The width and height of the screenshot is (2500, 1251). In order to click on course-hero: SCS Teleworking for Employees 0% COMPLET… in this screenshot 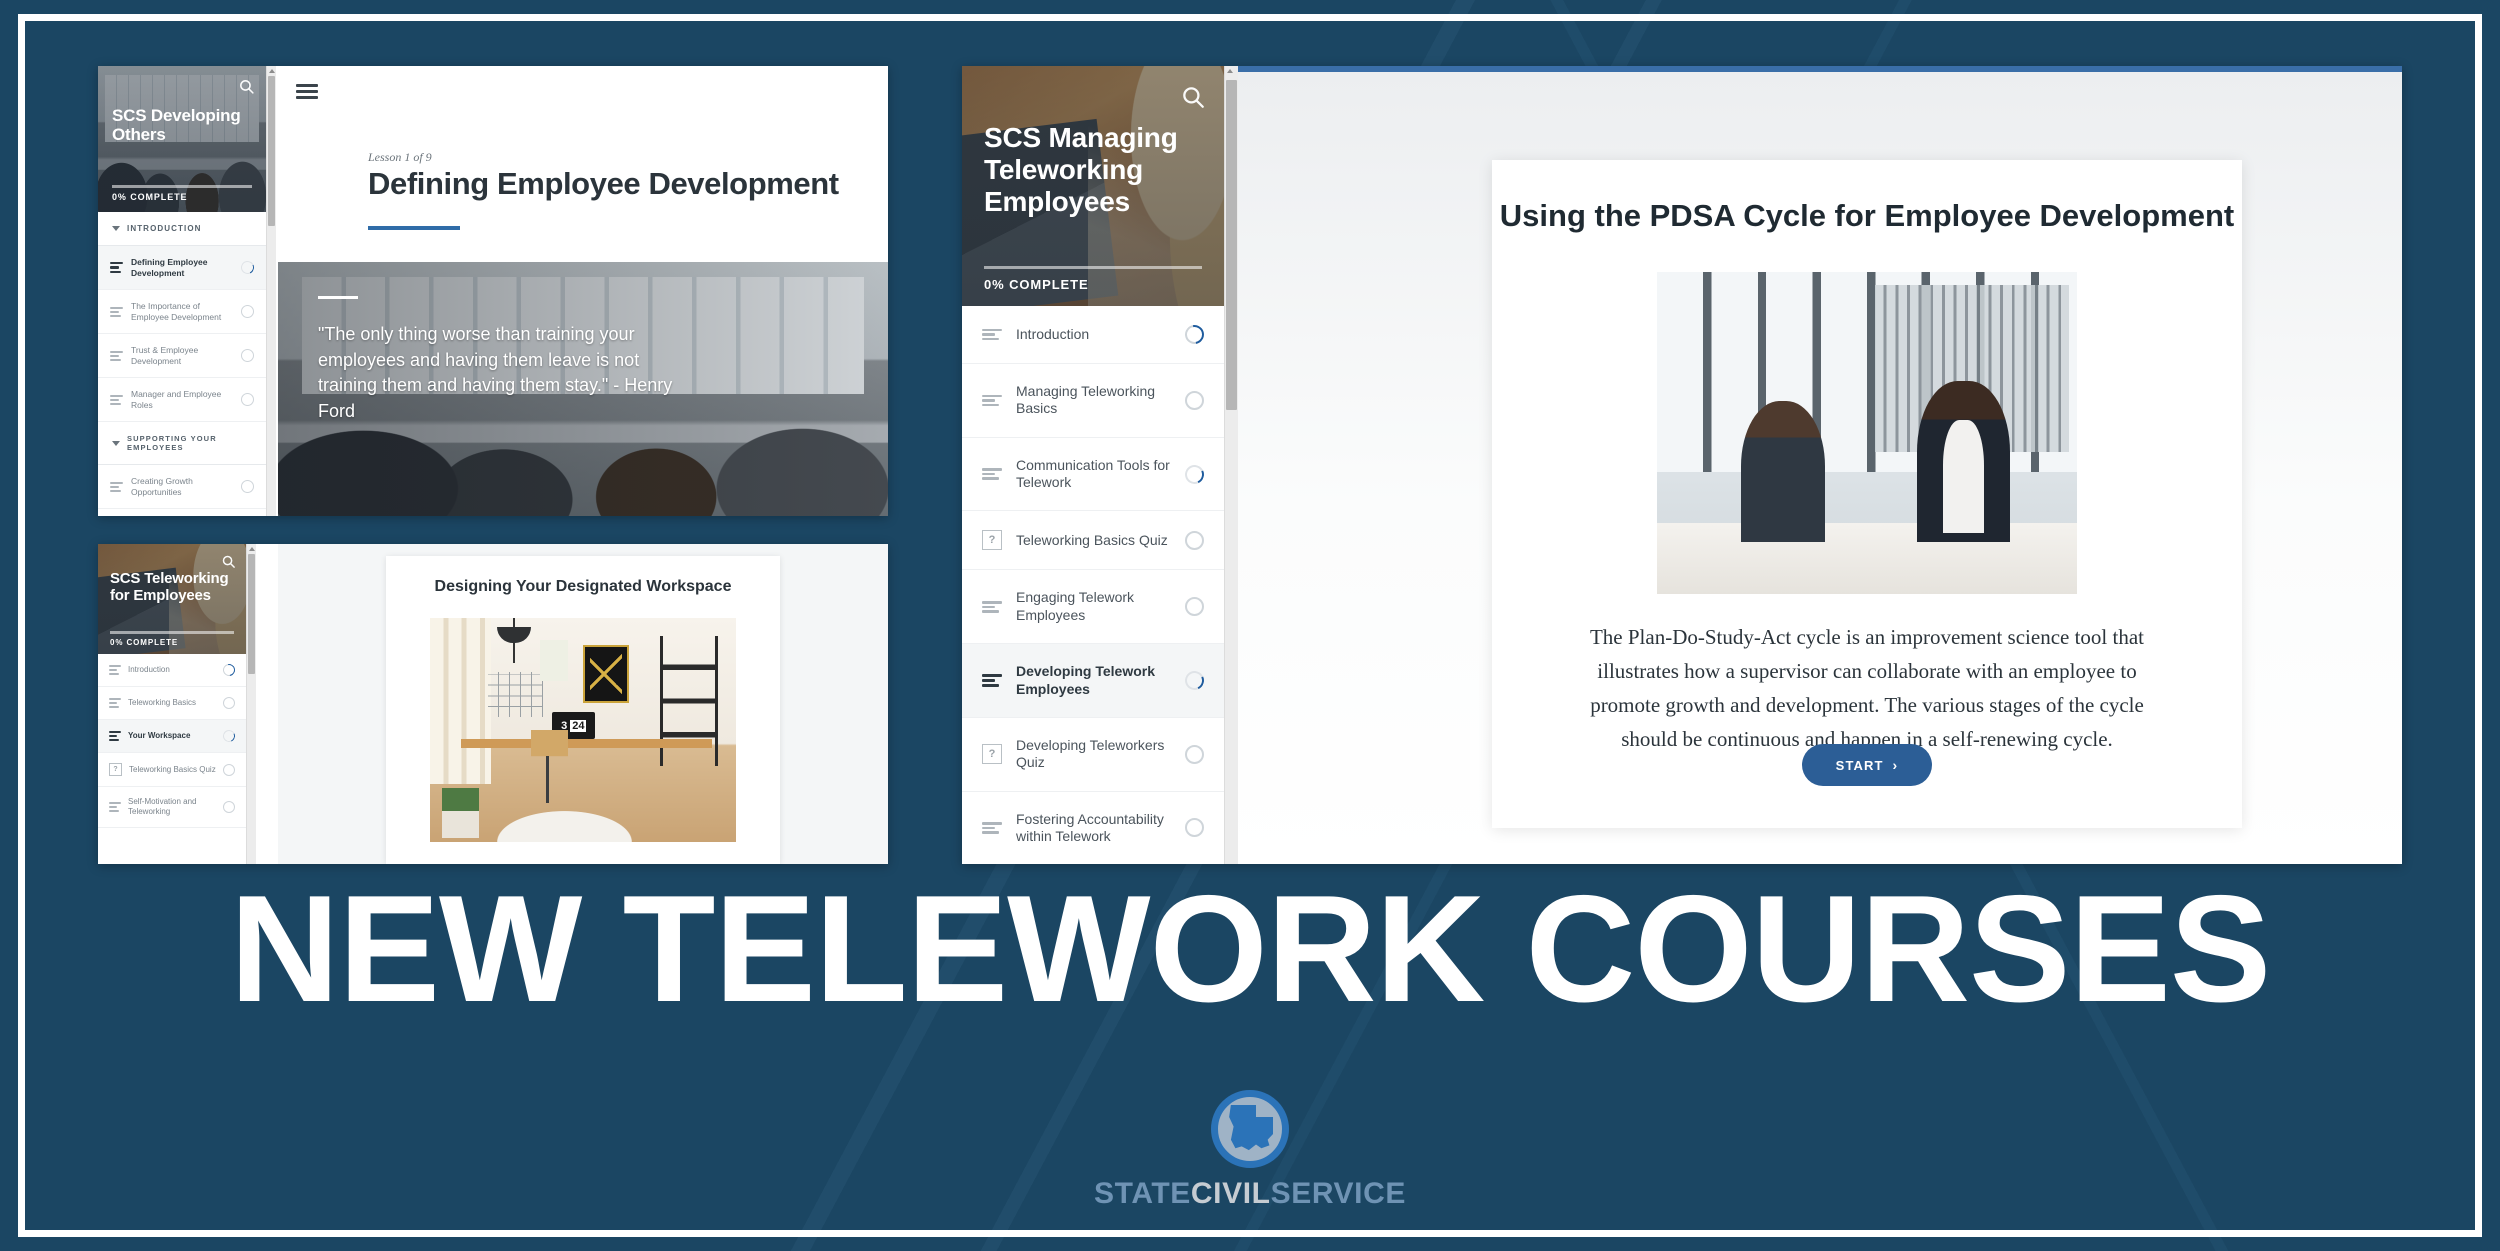, I will do `click(172, 599)`.